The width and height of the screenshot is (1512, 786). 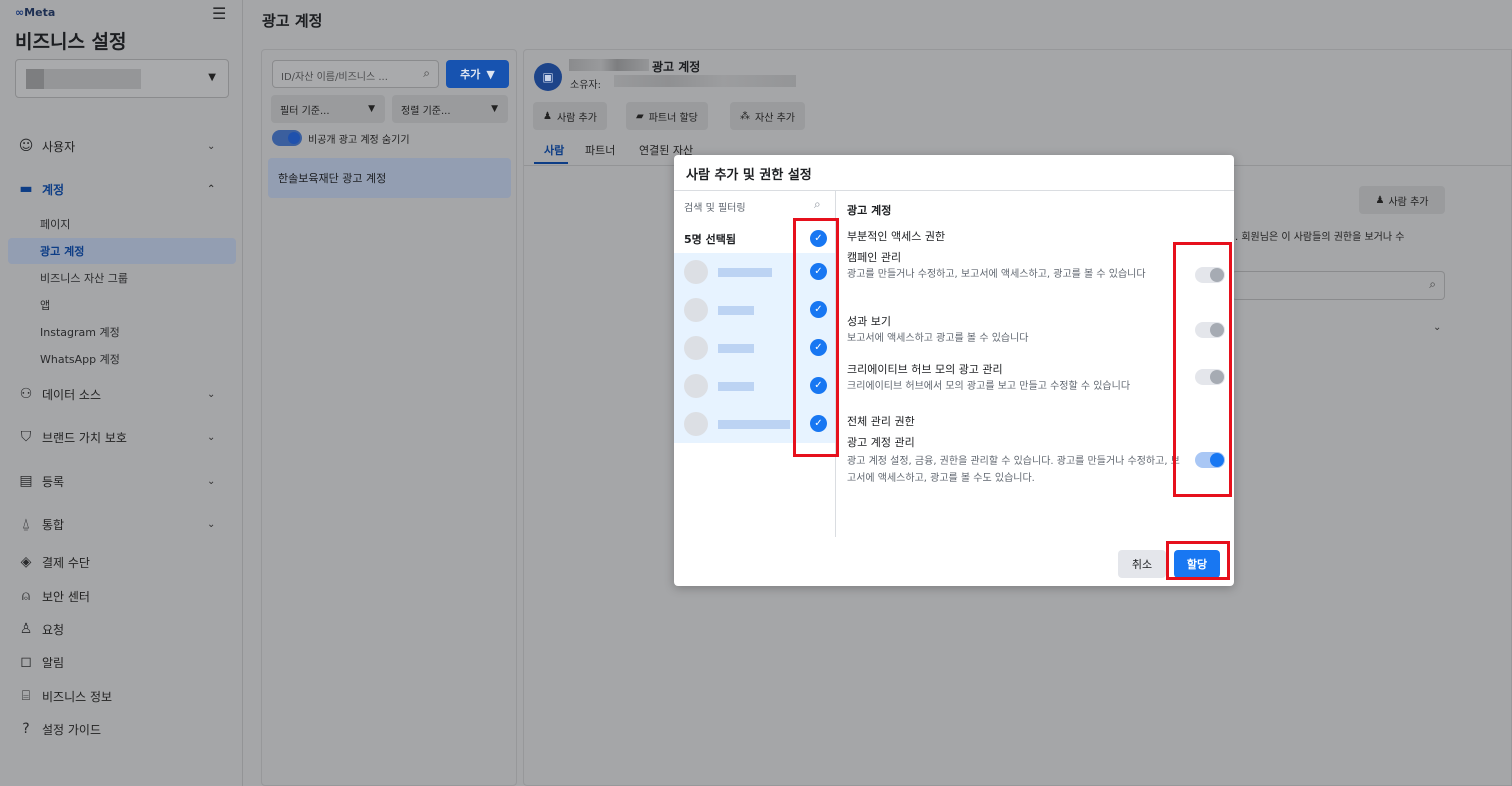 I want to click on perm-title-performance: 성과 보기, so click(x=869, y=321).